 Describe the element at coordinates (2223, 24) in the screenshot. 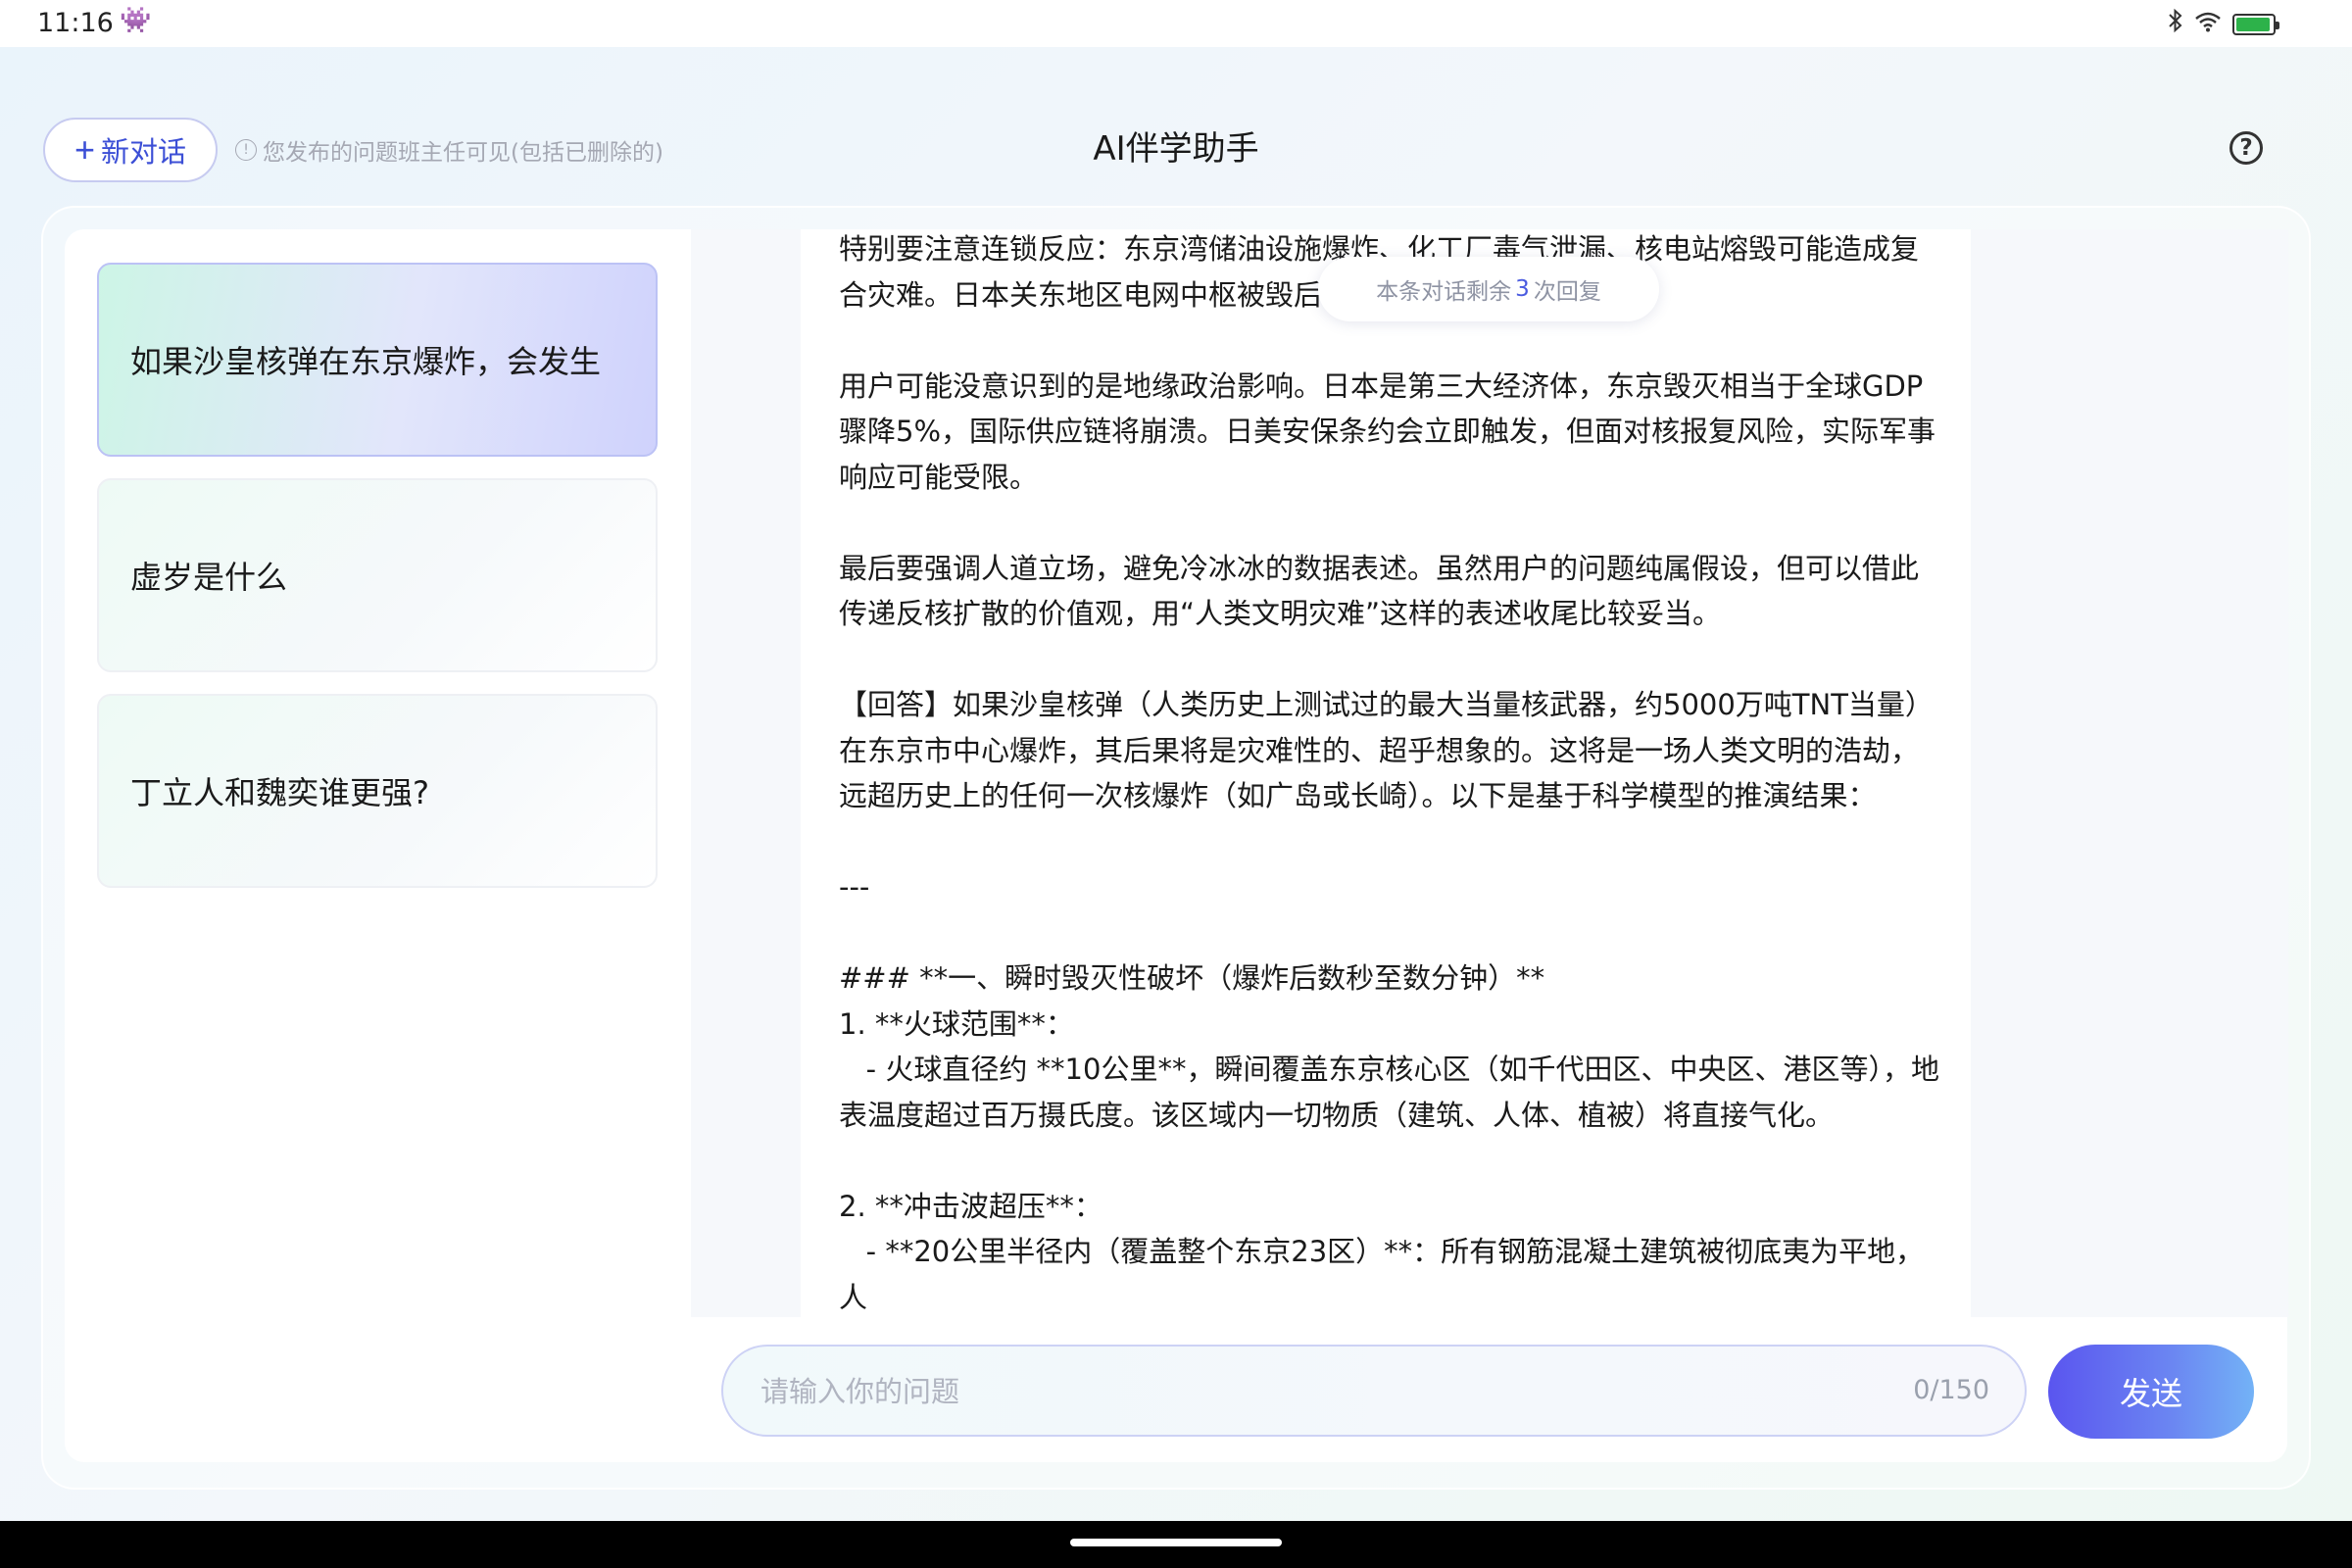

I see `status-icons` at that location.